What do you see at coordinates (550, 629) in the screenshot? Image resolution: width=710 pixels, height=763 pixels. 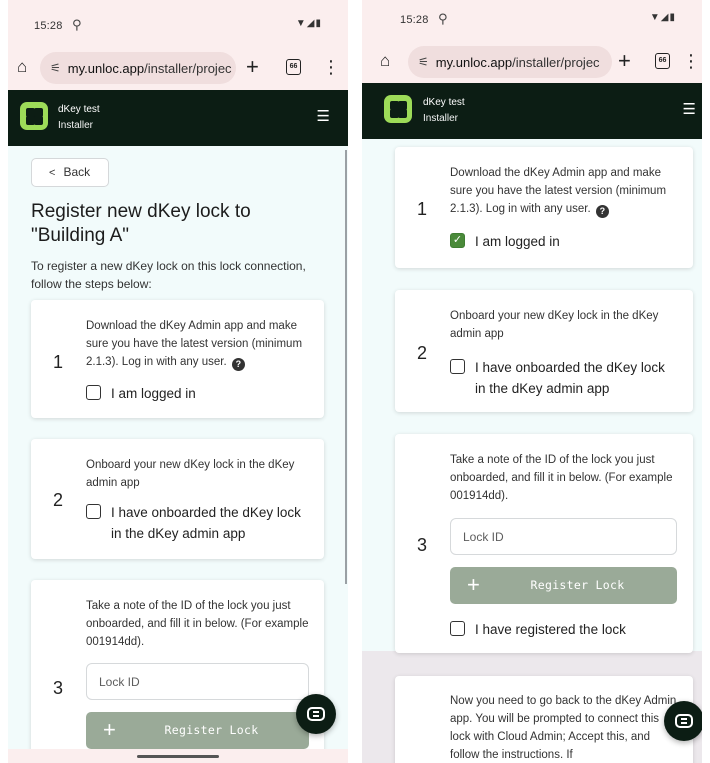 I see `checkbox-label: I have registered the lock` at bounding box center [550, 629].